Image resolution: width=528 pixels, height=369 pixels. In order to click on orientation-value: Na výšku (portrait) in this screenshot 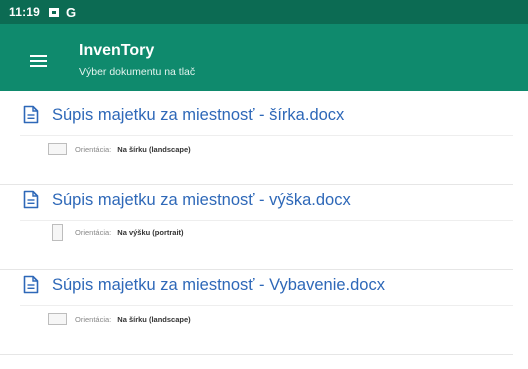, I will do `click(150, 232)`.